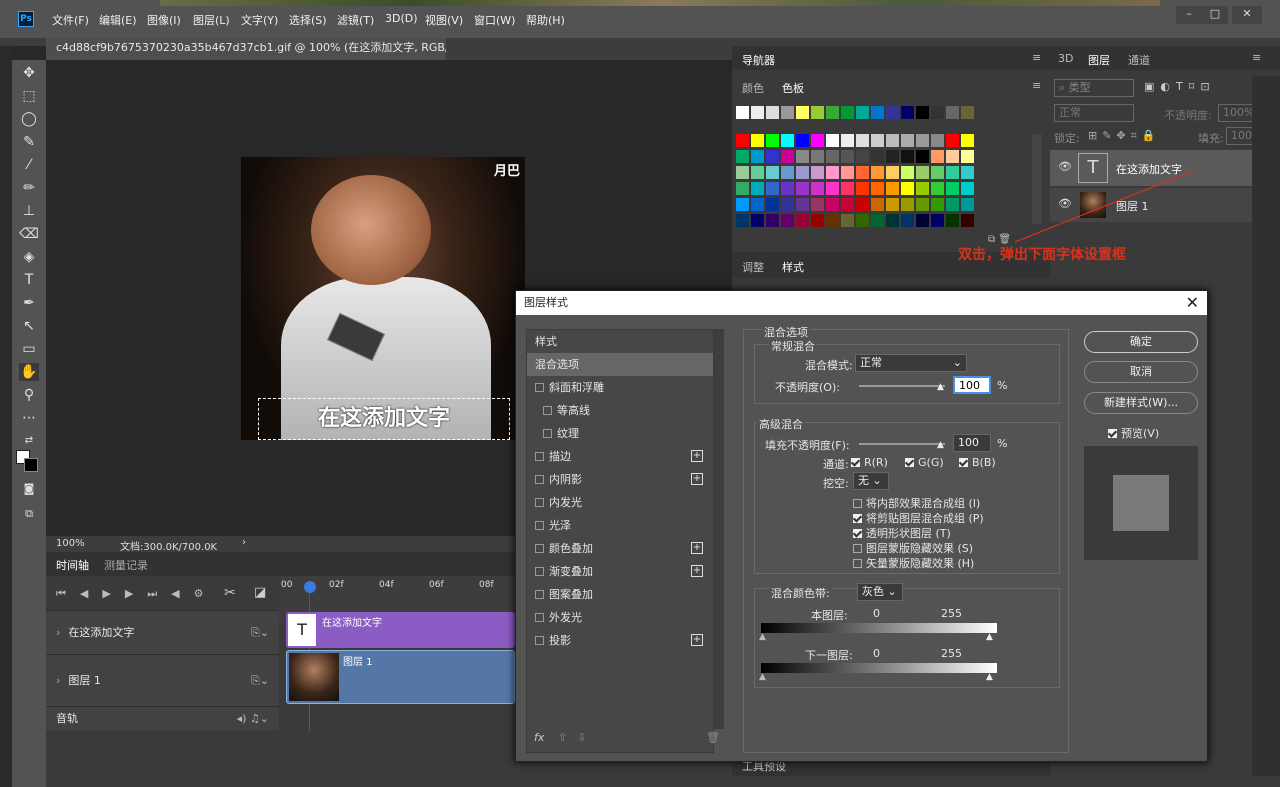 This screenshot has width=1280, height=787. What do you see at coordinates (118, 20) in the screenshot?
I see `menu-edit: 编辑(E)` at bounding box center [118, 20].